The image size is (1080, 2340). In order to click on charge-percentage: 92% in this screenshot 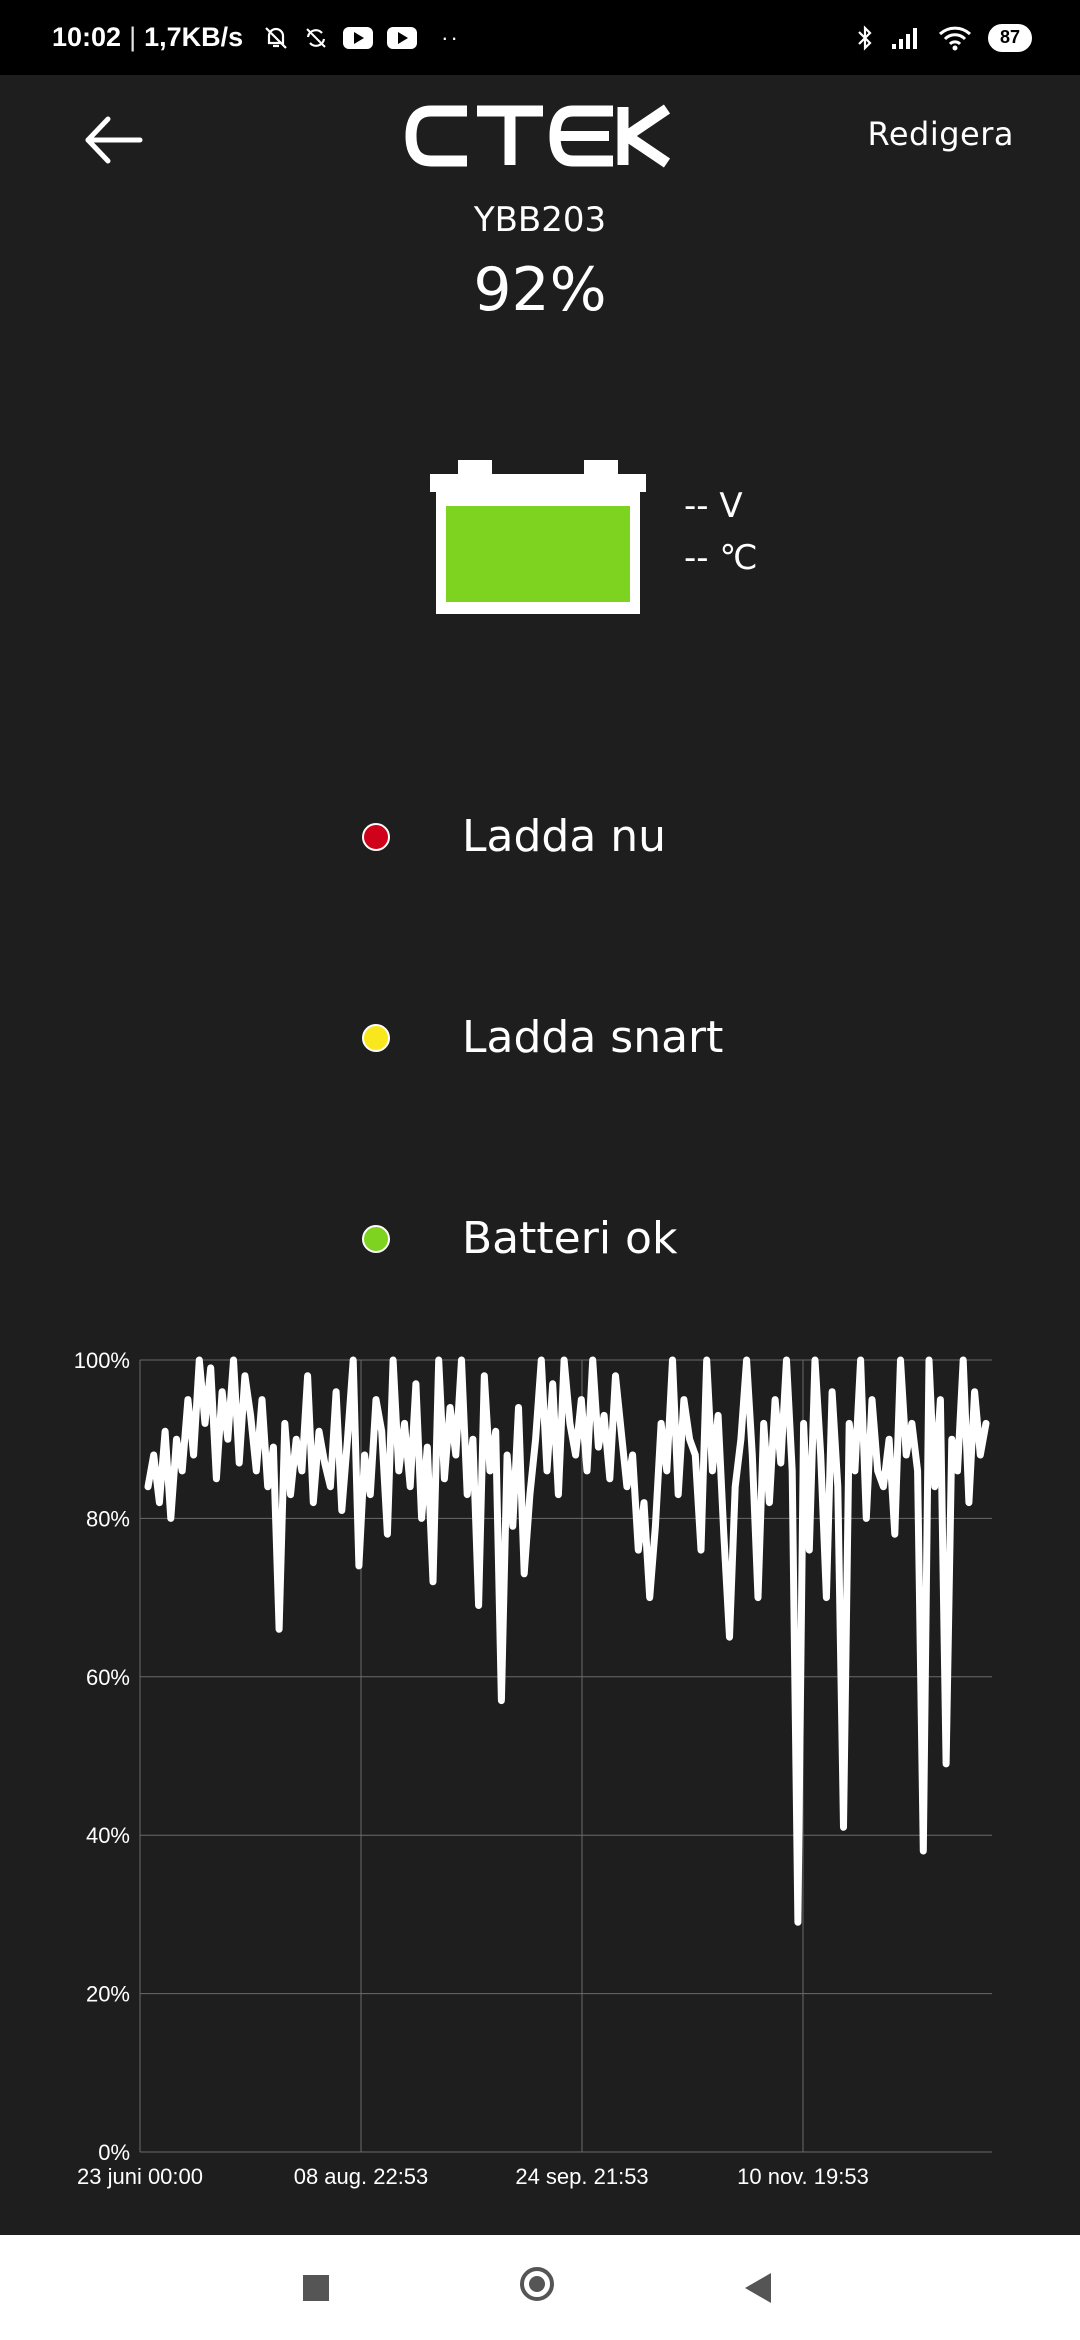, I will do `click(540, 290)`.